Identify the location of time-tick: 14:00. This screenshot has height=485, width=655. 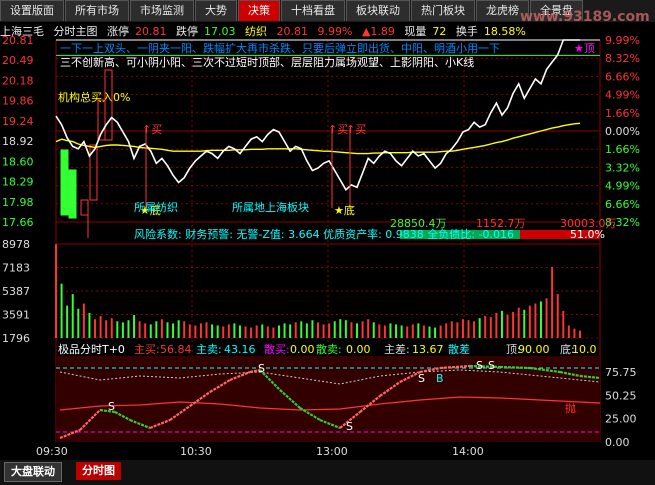
(468, 451).